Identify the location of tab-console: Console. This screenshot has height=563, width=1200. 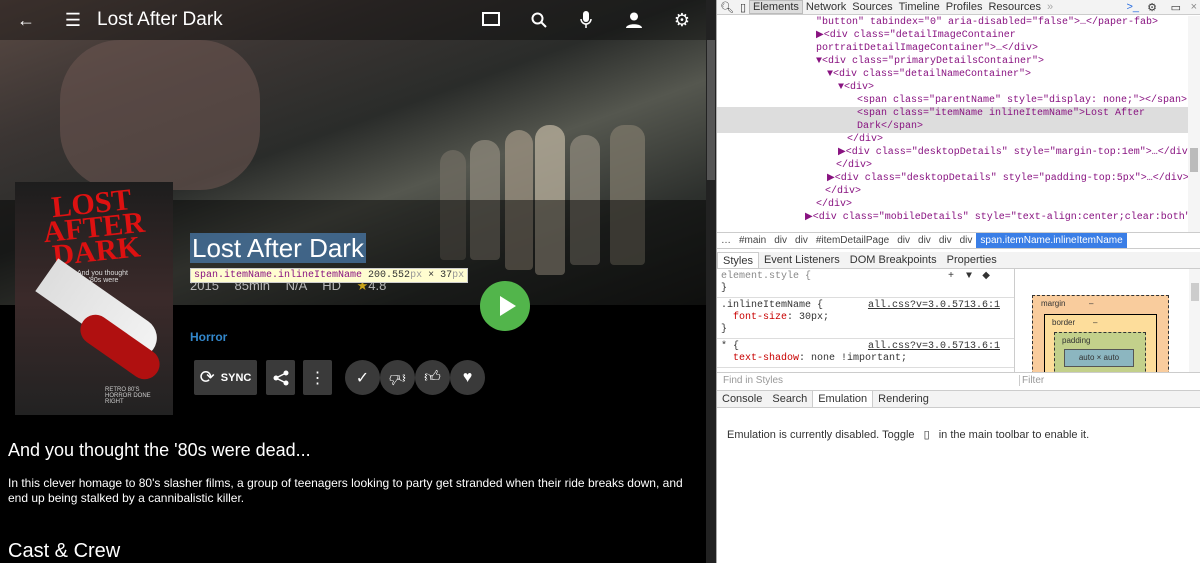
(742, 399).